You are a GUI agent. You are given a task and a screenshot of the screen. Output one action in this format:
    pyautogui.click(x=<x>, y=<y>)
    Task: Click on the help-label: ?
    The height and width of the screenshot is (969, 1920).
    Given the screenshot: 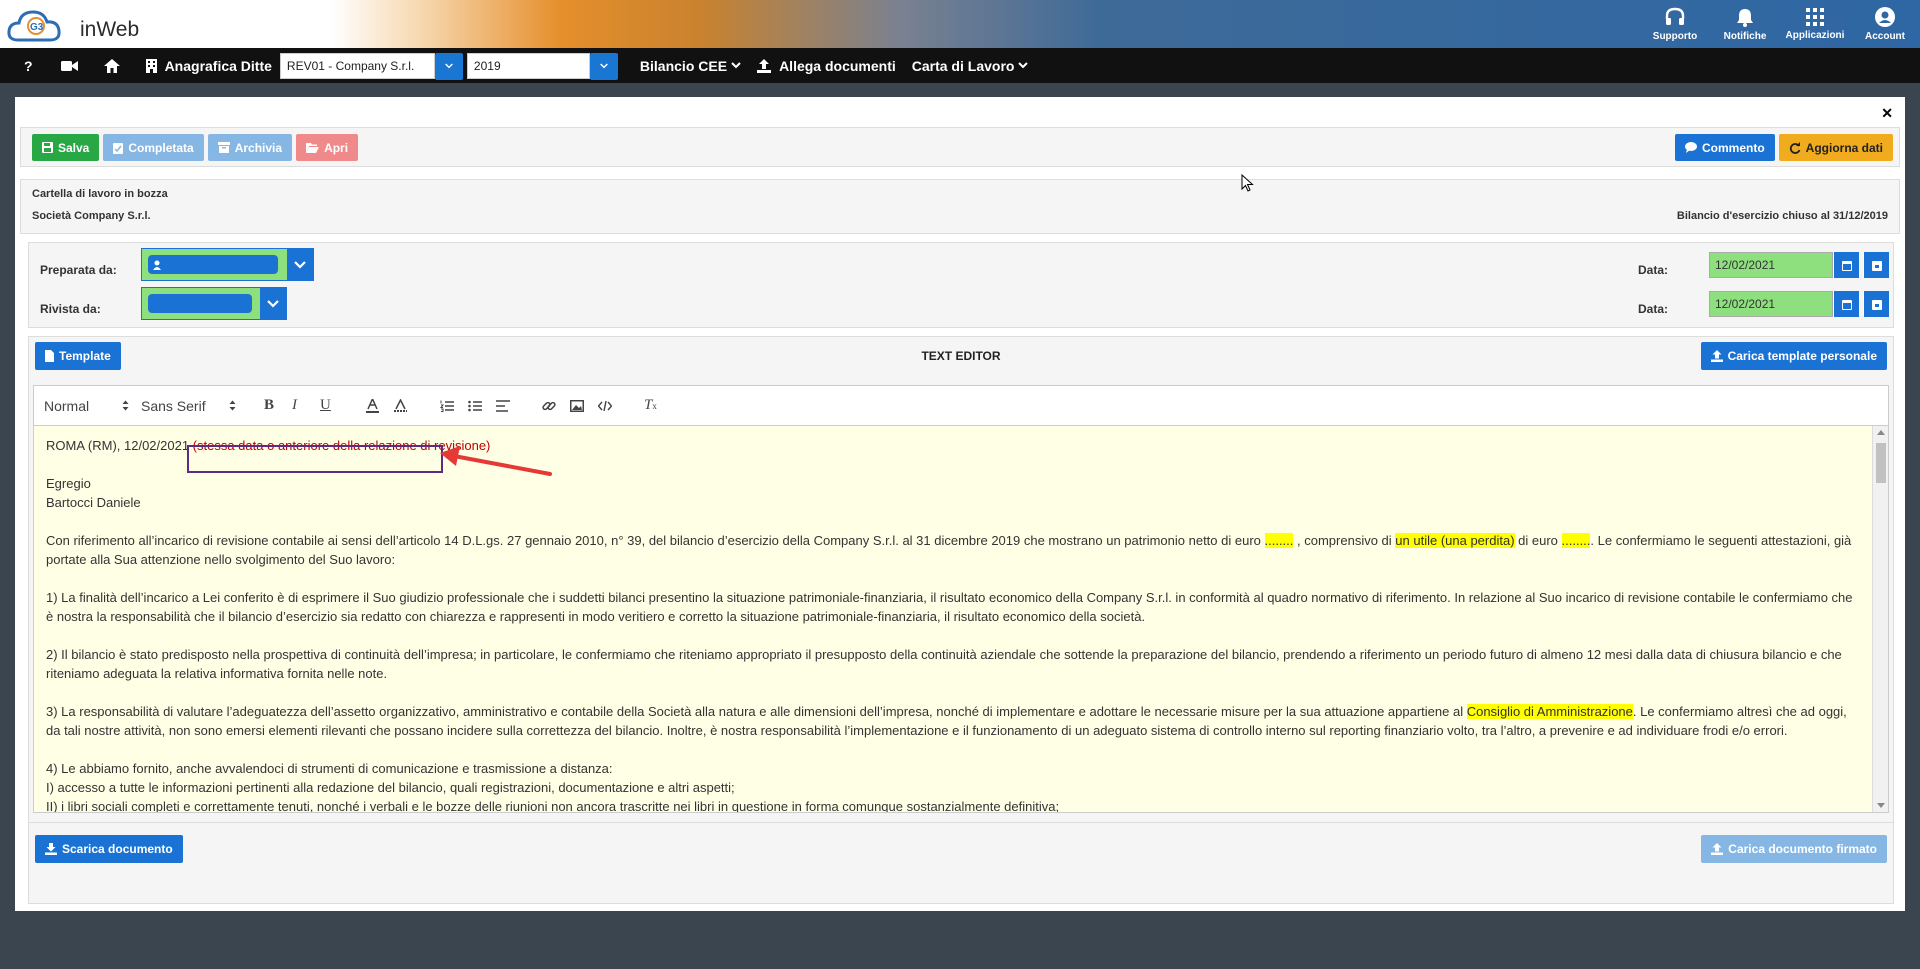 What is the action you would take?
    pyautogui.click(x=28, y=65)
    